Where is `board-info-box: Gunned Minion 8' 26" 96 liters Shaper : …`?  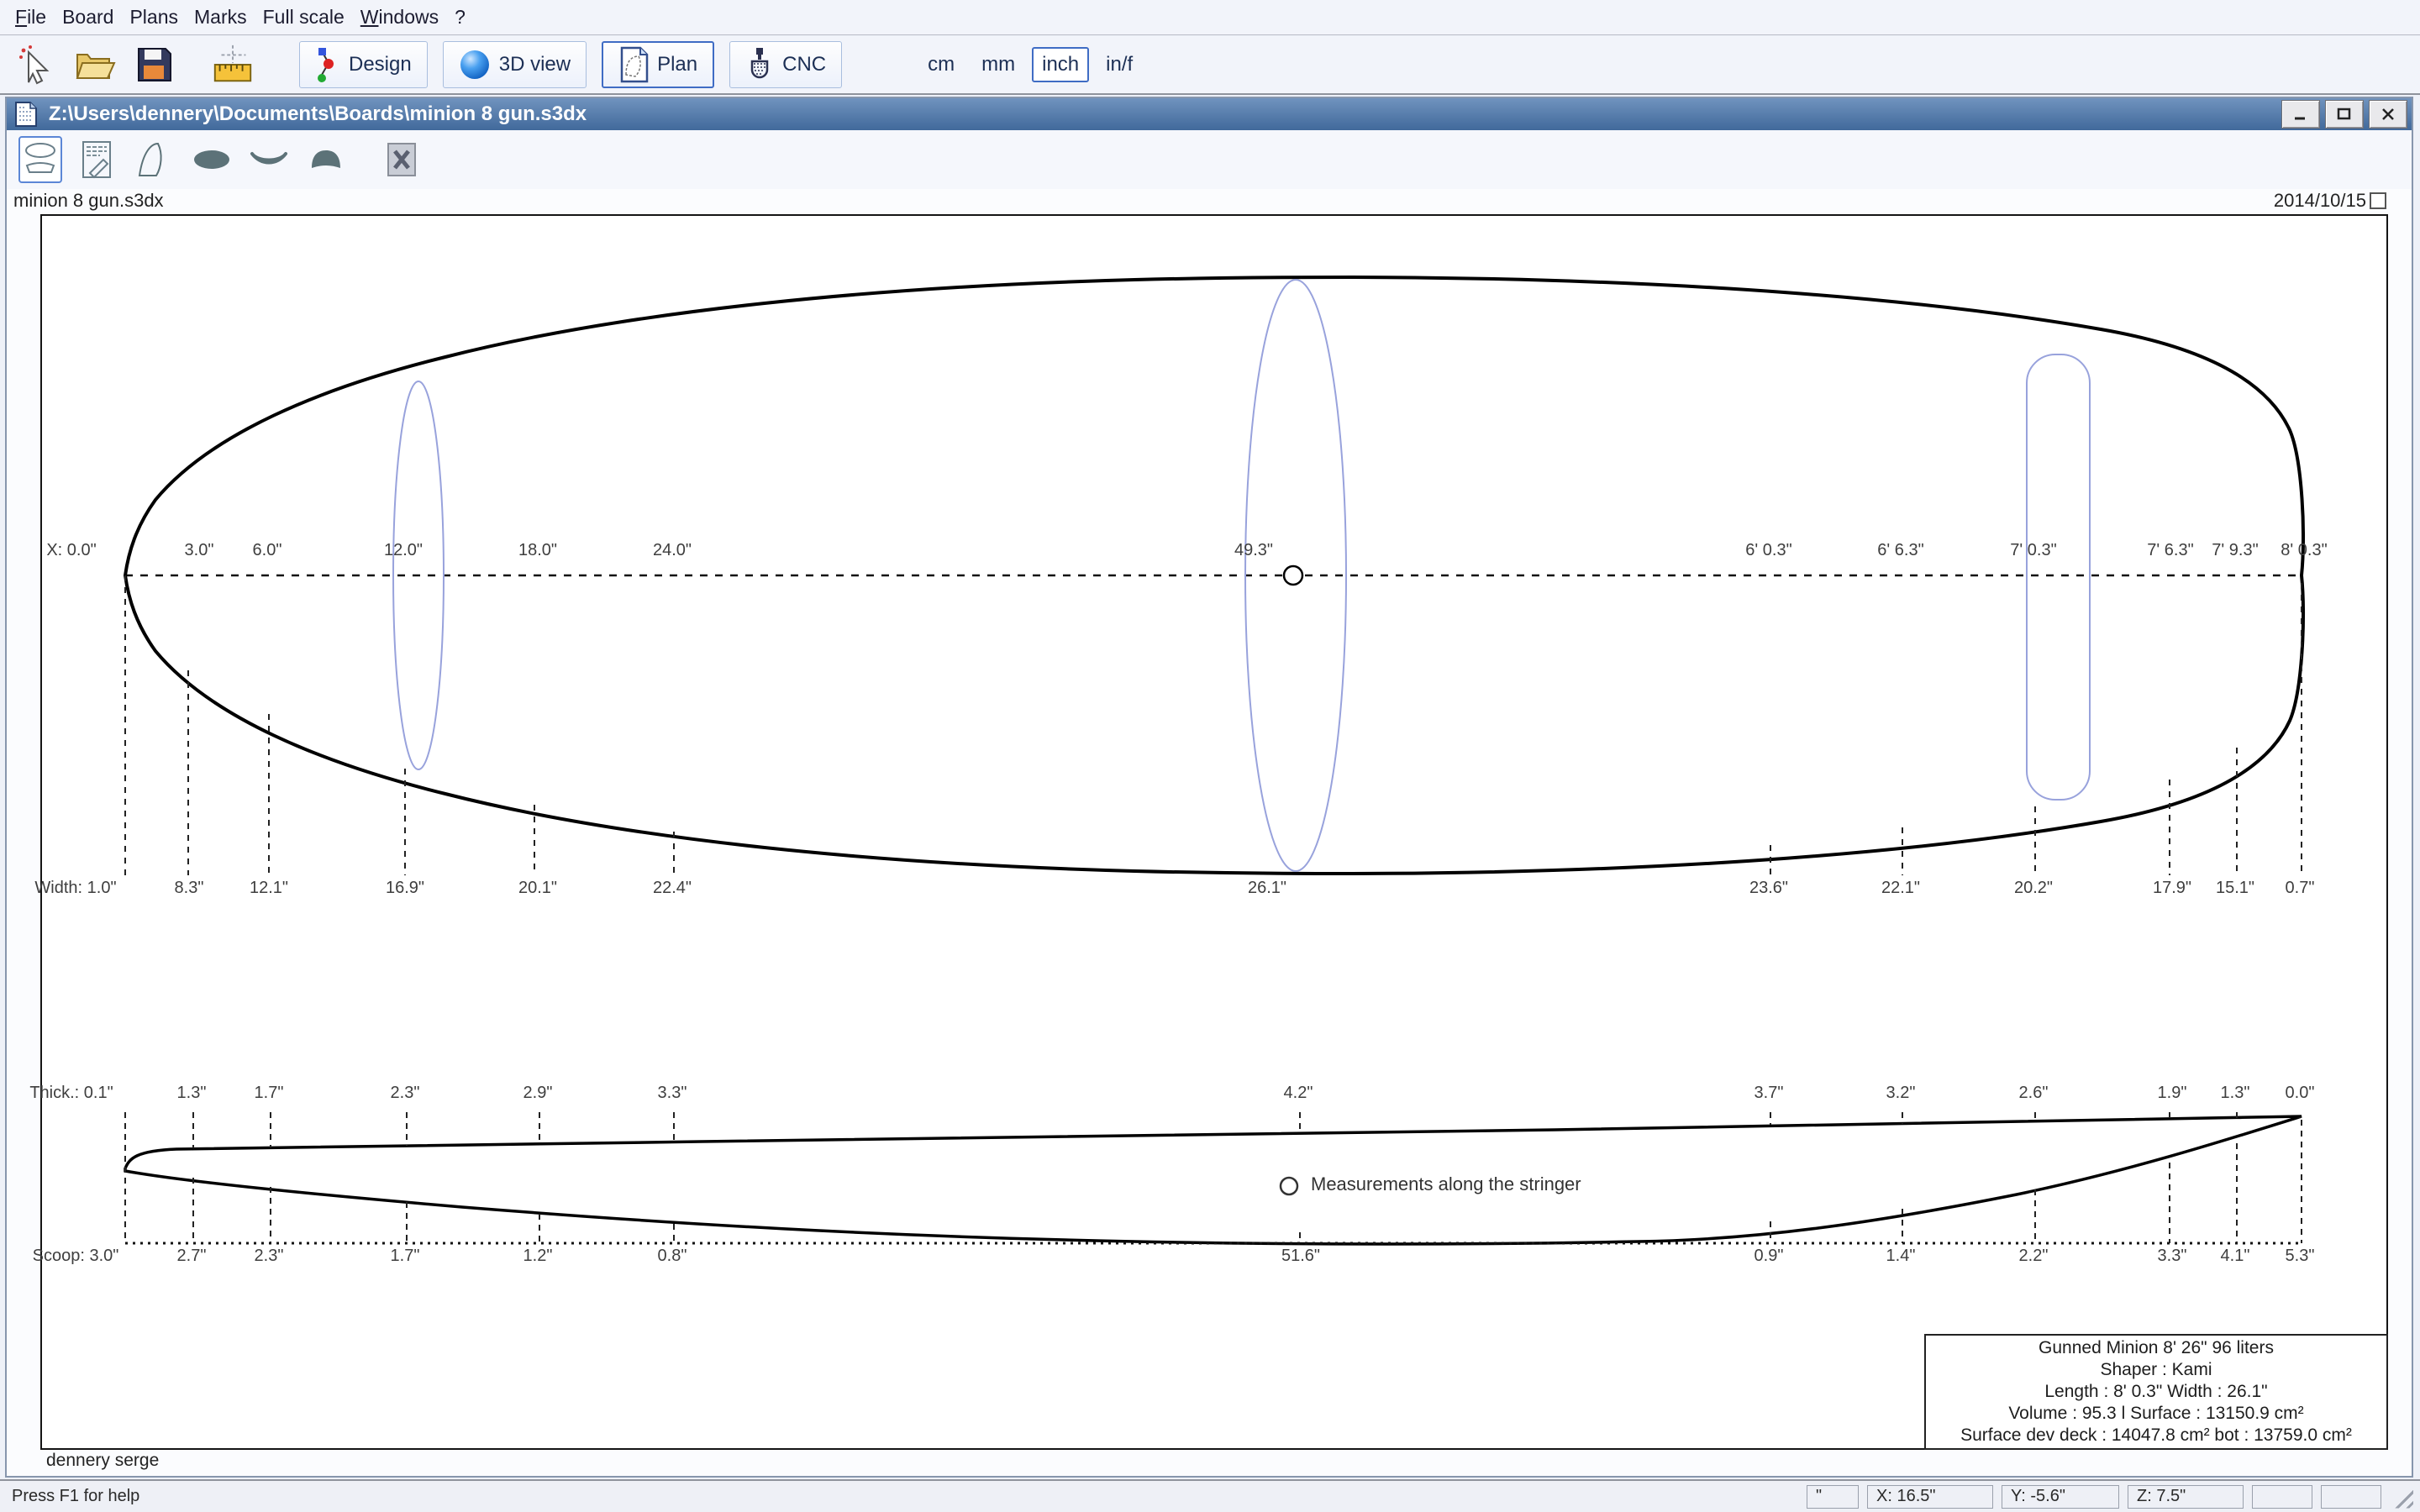 board-info-box: Gunned Minion 8' 26" 96 liters Shaper : … is located at coordinates (2156, 1392).